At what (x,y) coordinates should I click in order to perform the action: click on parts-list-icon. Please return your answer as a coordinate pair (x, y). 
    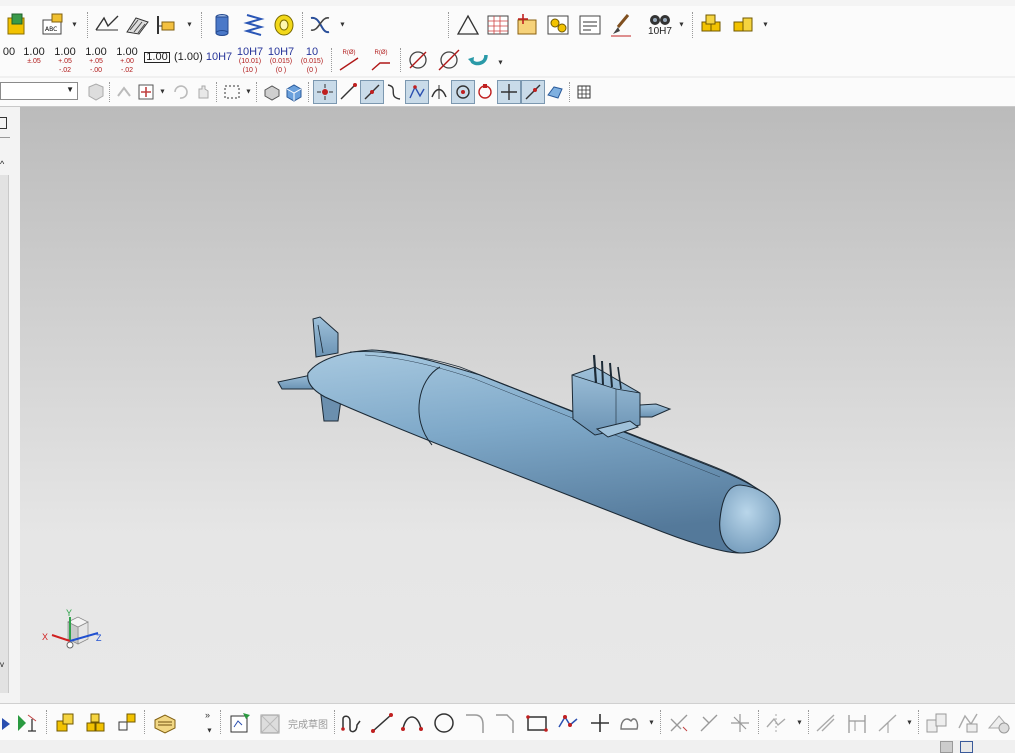
    Looking at the image, I should click on (558, 25).